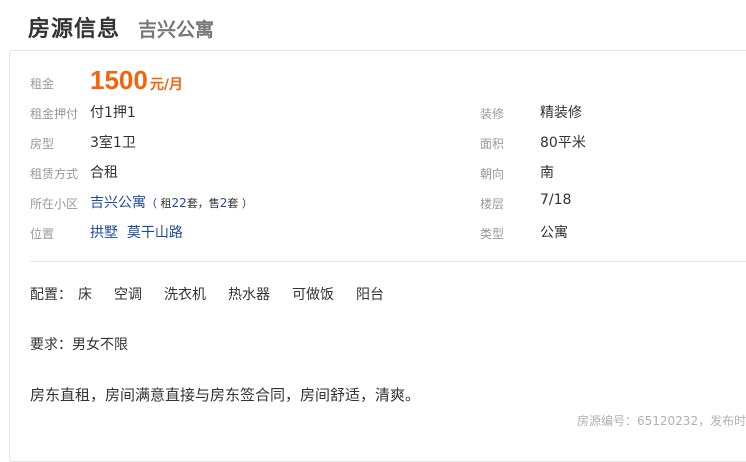 Image resolution: width=746 pixels, height=462 pixels. What do you see at coordinates (54, 114) in the screenshot?
I see `deposit-label: 租金押付` at bounding box center [54, 114].